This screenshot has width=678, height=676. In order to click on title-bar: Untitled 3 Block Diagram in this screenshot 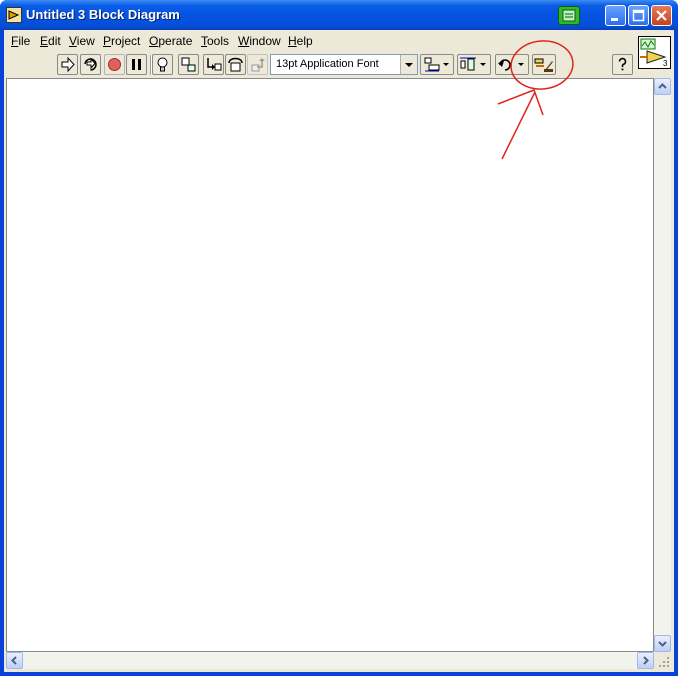, I will do `click(339, 15)`.